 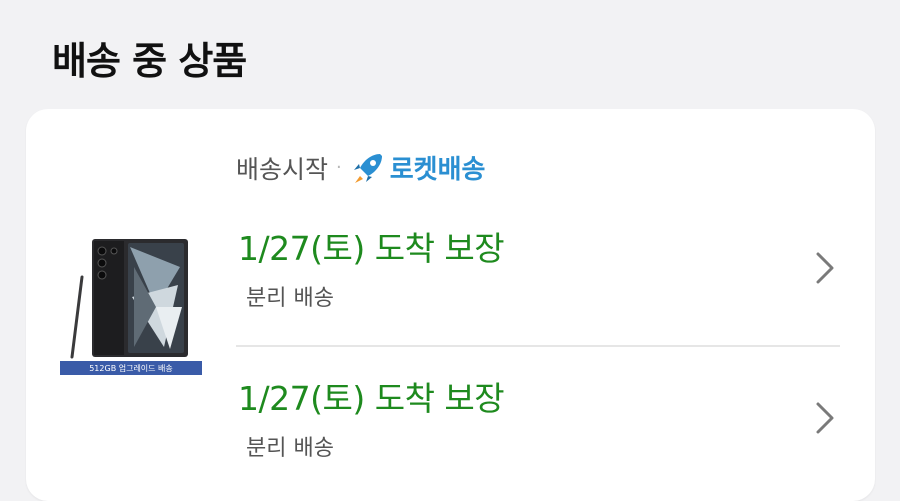 What do you see at coordinates (131, 368) in the screenshot?
I see `product-badge-text: 512GB 업그레이드 배송` at bounding box center [131, 368].